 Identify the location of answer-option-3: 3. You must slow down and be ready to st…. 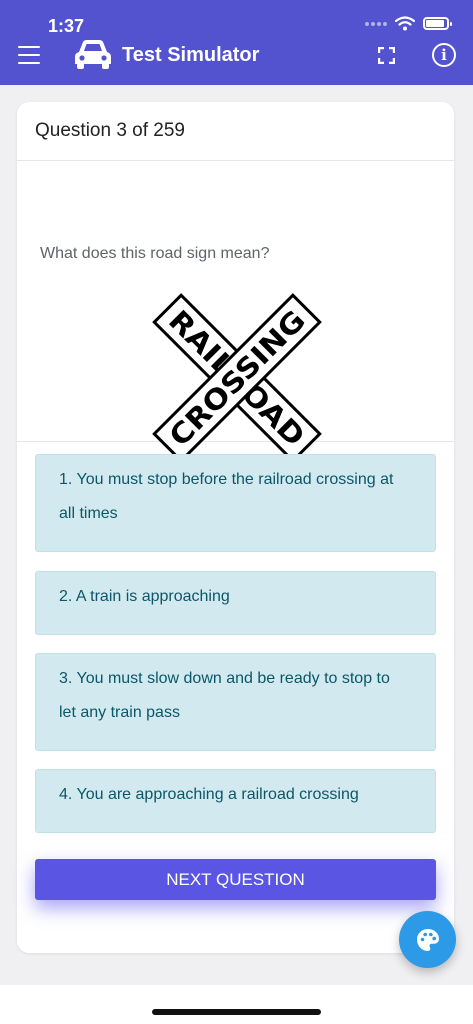
(235, 702).